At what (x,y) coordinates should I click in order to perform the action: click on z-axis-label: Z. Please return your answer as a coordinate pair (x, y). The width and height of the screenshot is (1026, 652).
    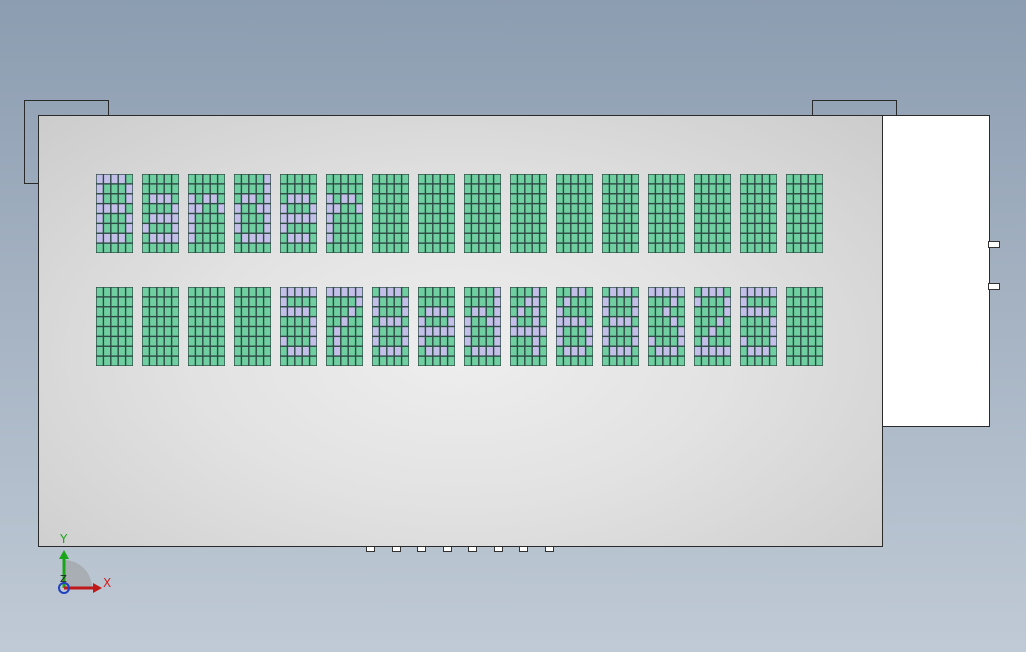
    Looking at the image, I should click on (63, 579).